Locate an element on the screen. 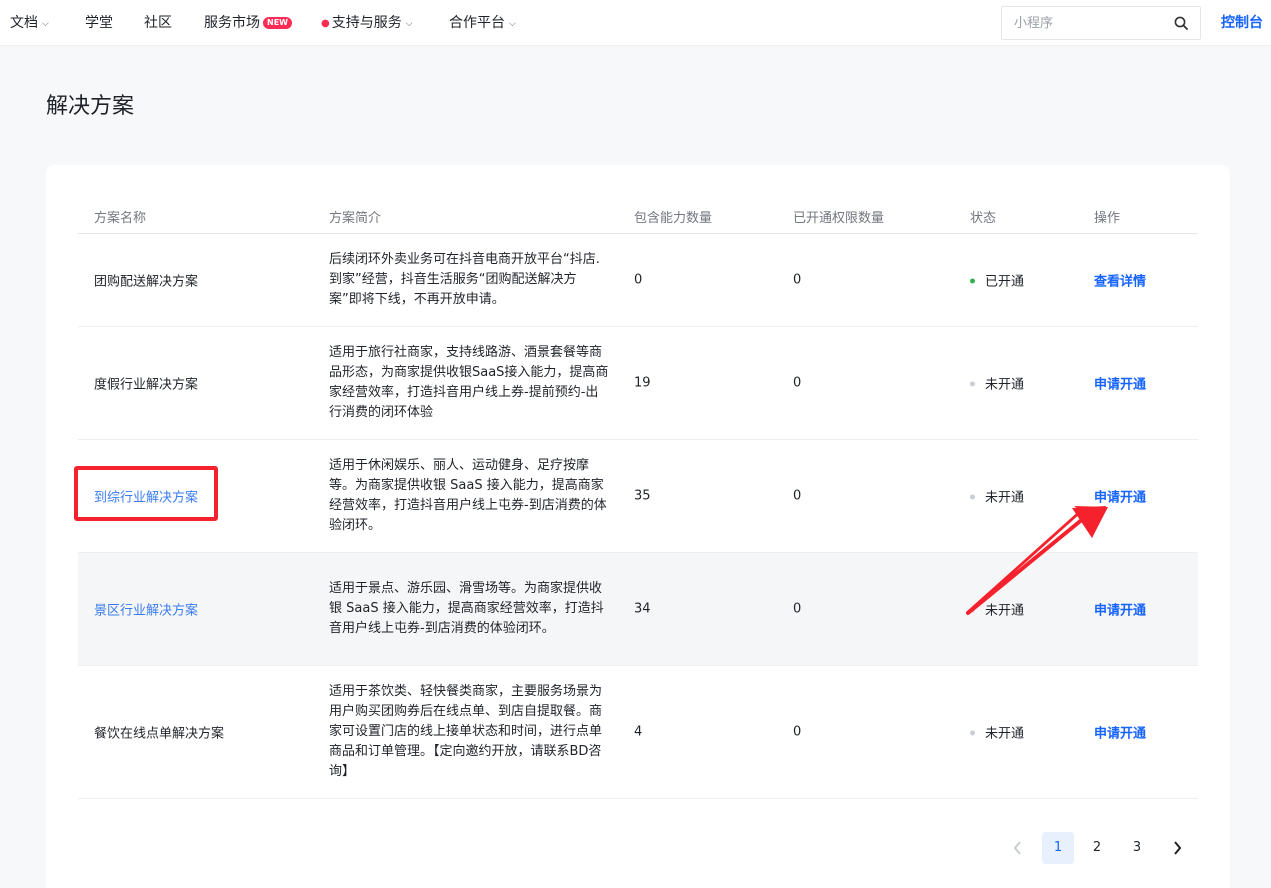 This screenshot has height=888, width=1271. chevron-right-icon is located at coordinates (1178, 848).